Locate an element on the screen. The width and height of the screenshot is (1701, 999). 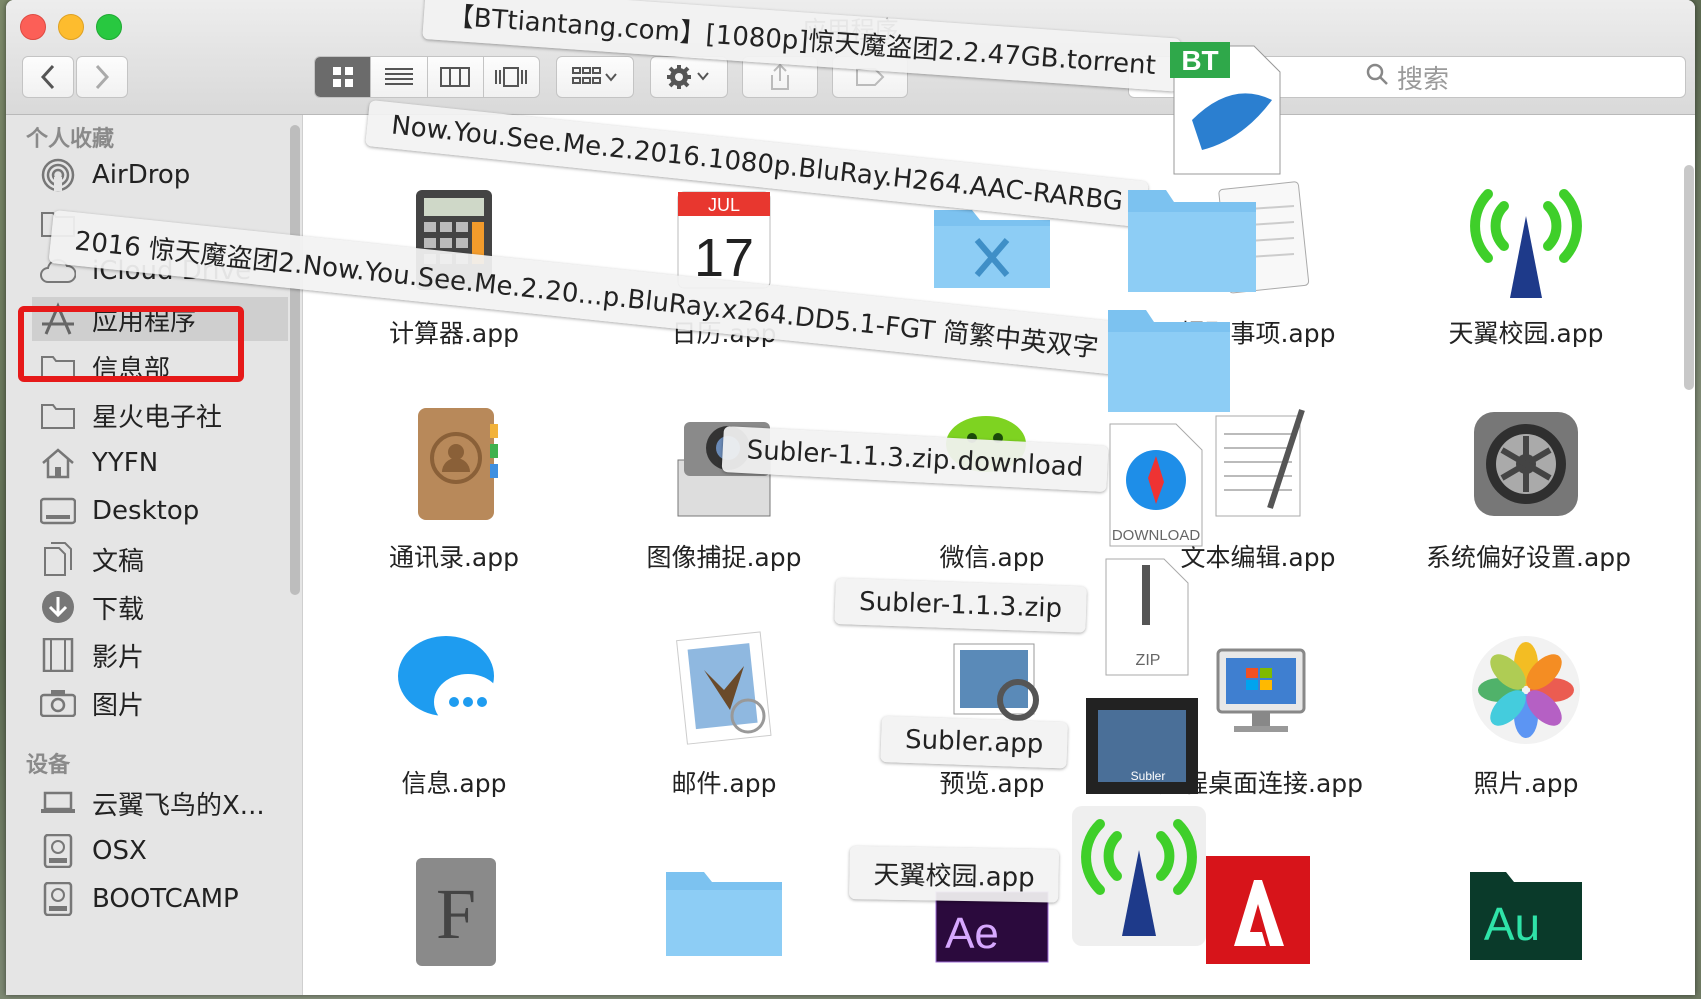
app-item-audition: Au is located at coordinates (1526, 912).